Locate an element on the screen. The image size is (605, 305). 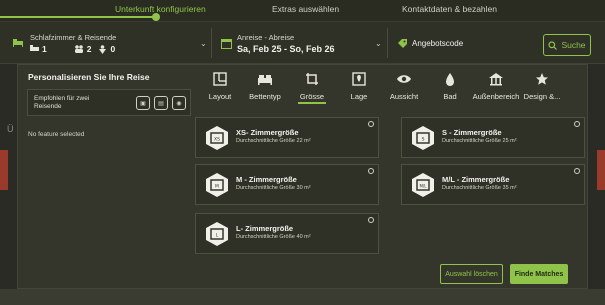
recommended-label: Empfohlen für zwei Reisende is located at coordinates (62, 102).